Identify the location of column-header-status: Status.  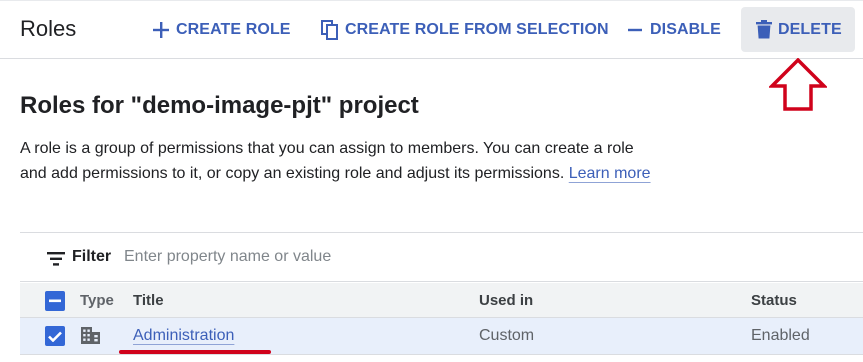
(774, 300).